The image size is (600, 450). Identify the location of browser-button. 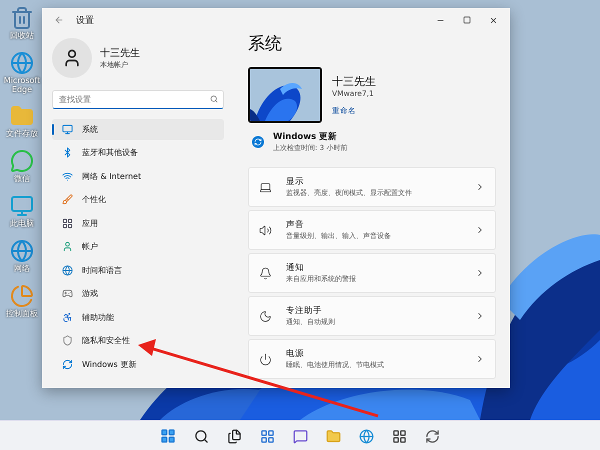
(366, 436).